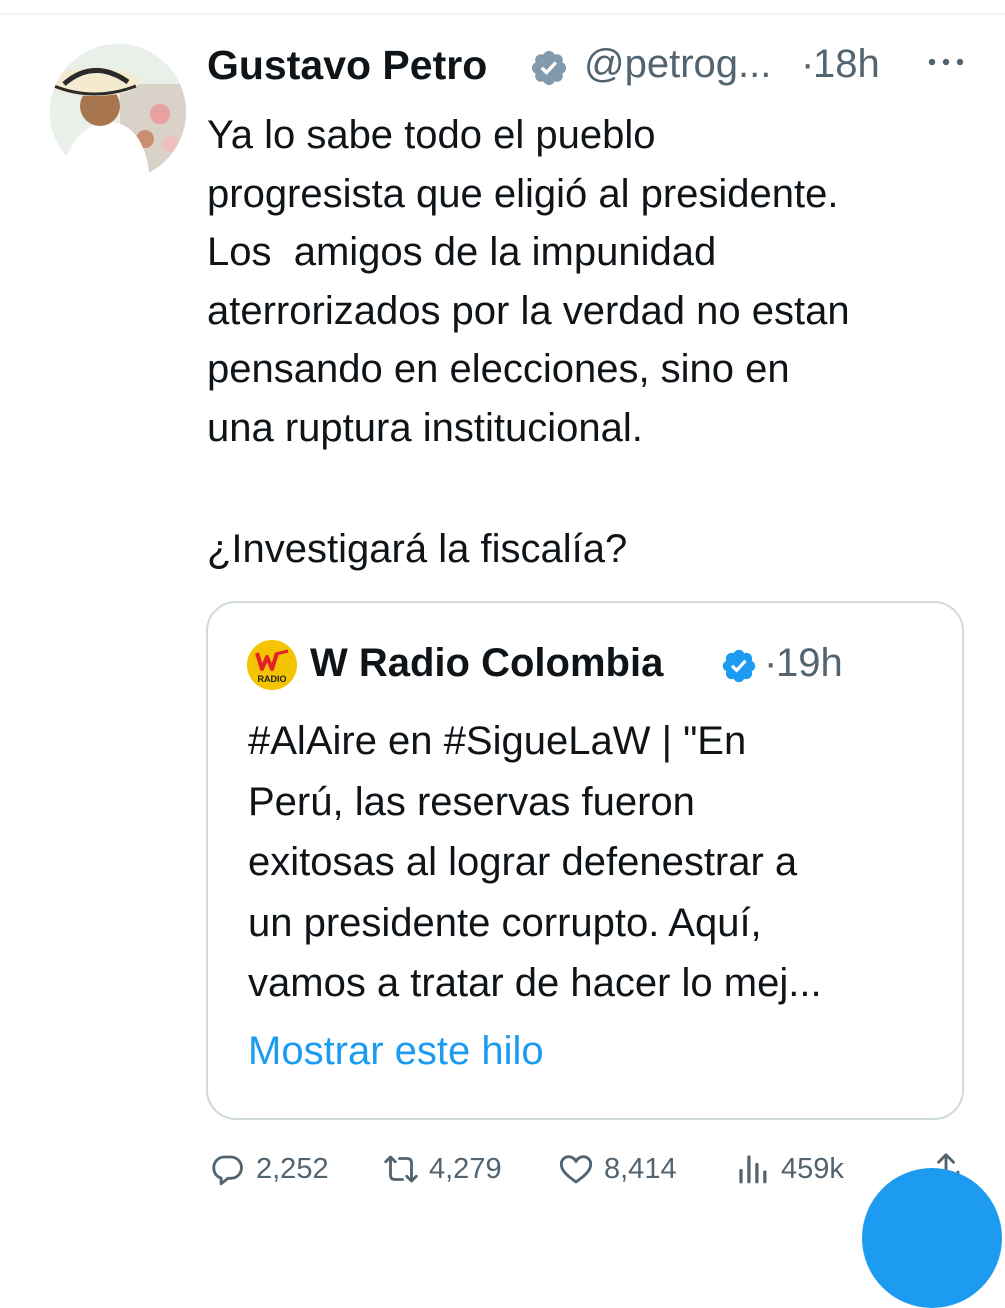 The height and width of the screenshot is (1308, 1005). I want to click on views-icon, so click(753, 1169).